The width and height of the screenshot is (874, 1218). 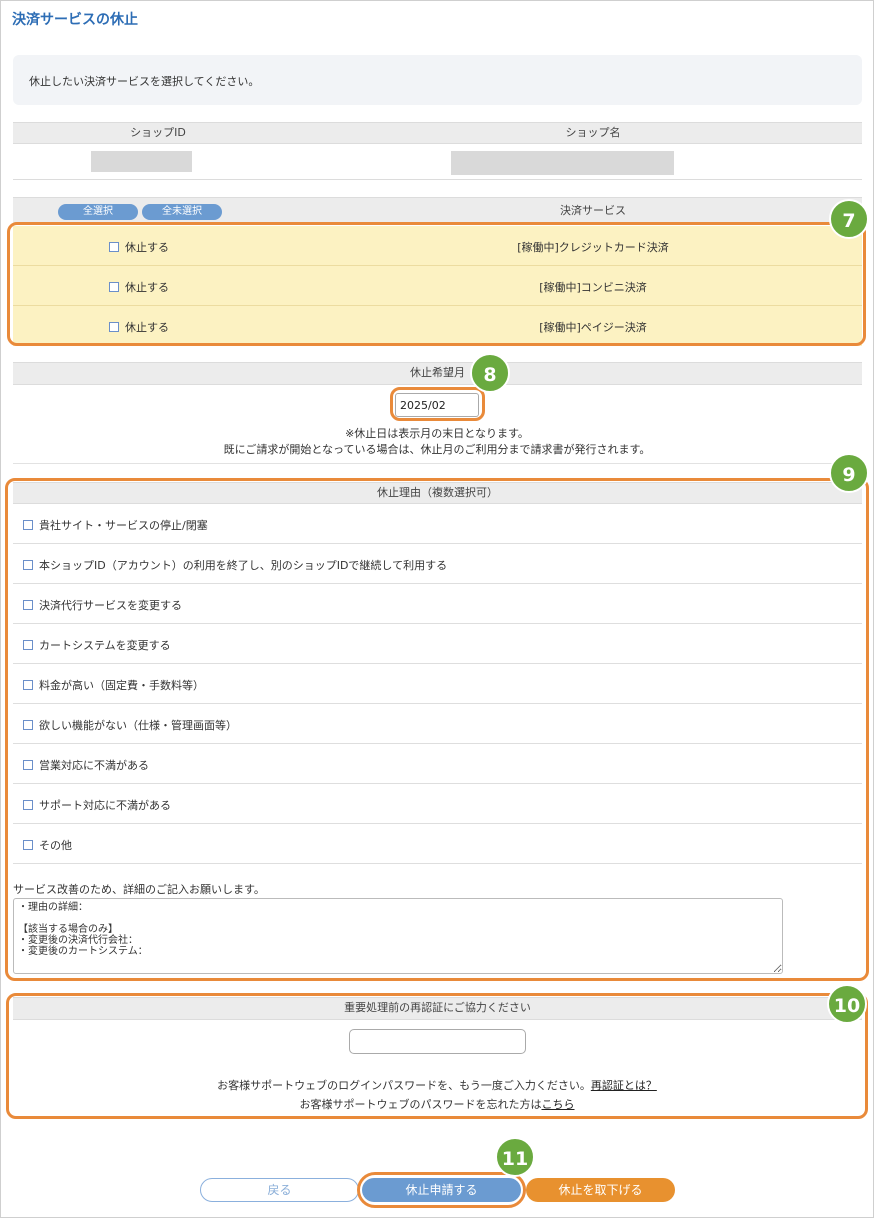 I want to click on step-badge-10: 10, so click(x=847, y=1004).